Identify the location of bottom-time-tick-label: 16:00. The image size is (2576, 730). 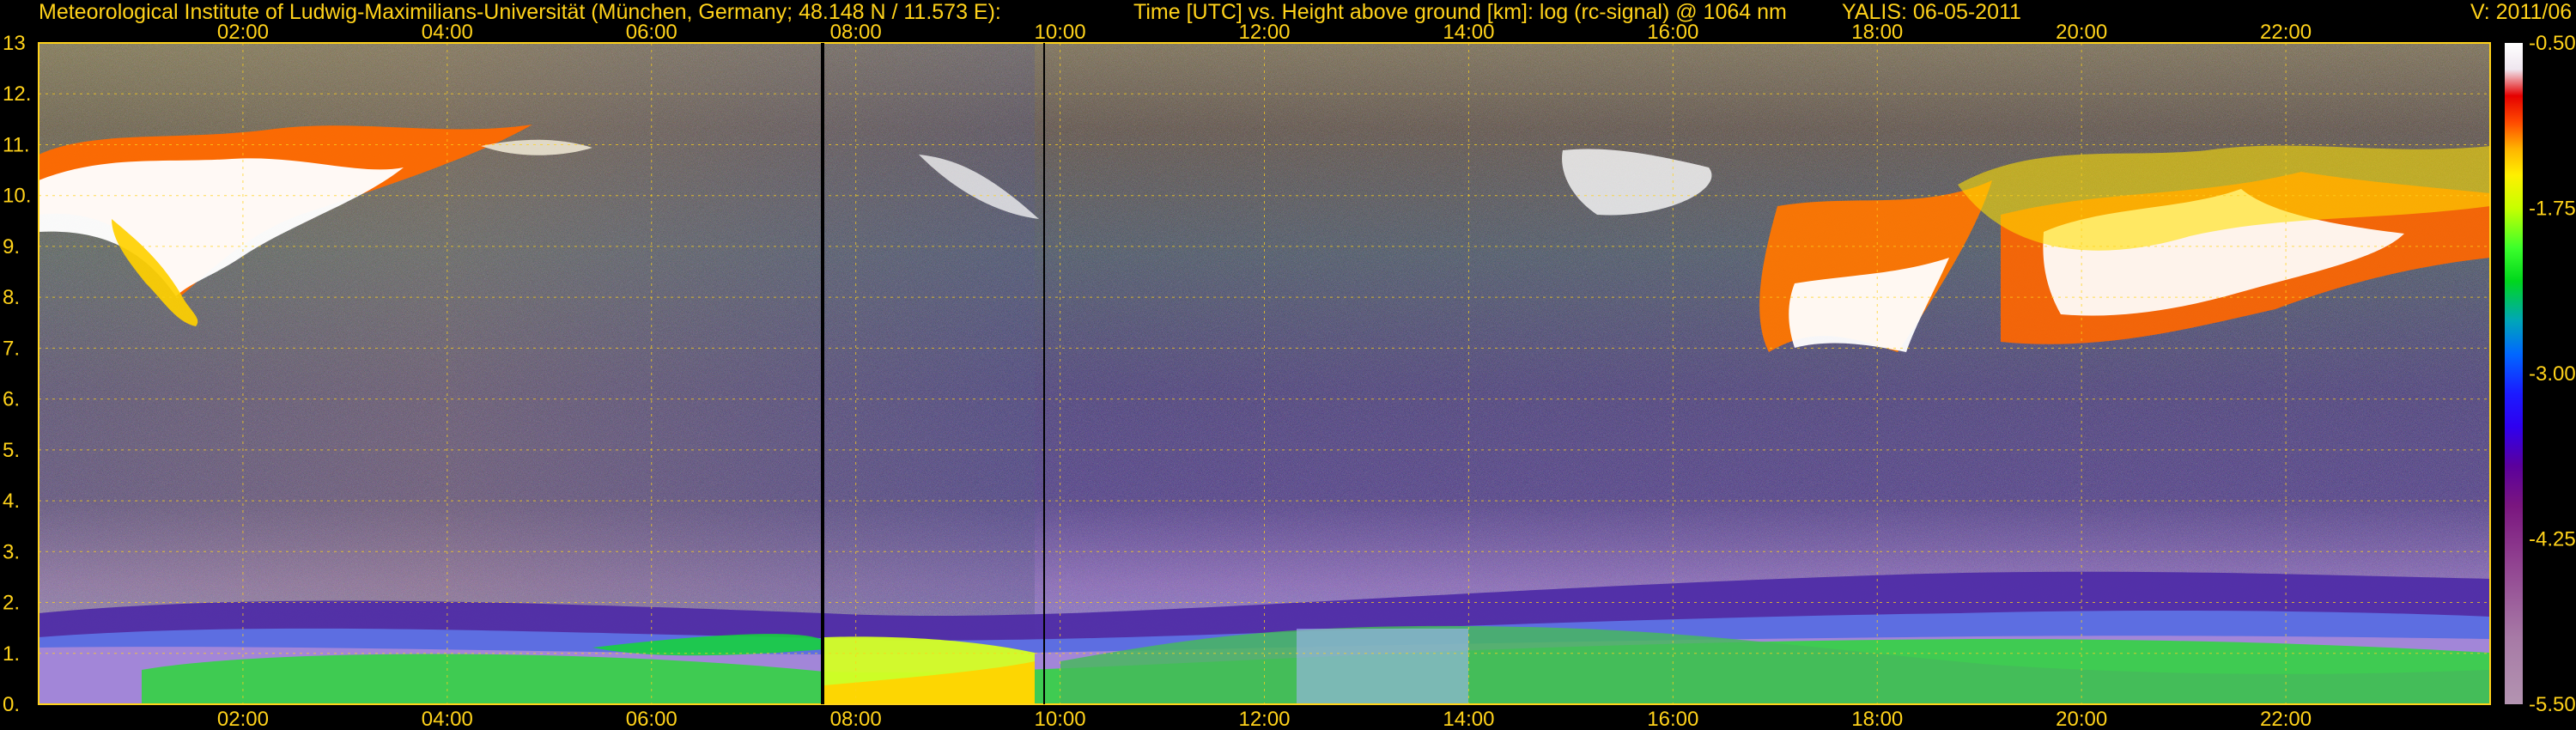
(1672, 719).